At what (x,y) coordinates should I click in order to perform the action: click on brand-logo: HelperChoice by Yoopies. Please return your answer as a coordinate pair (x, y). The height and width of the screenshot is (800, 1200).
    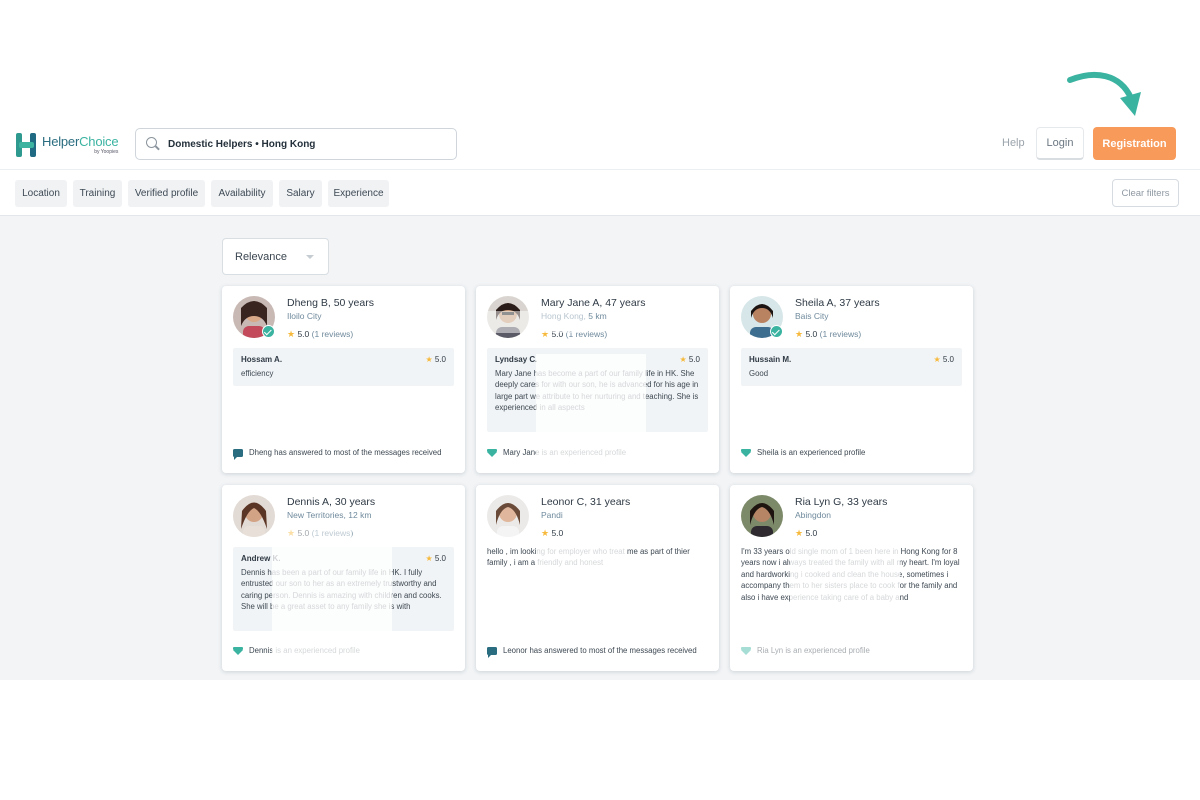
    Looking at the image, I should click on (67, 145).